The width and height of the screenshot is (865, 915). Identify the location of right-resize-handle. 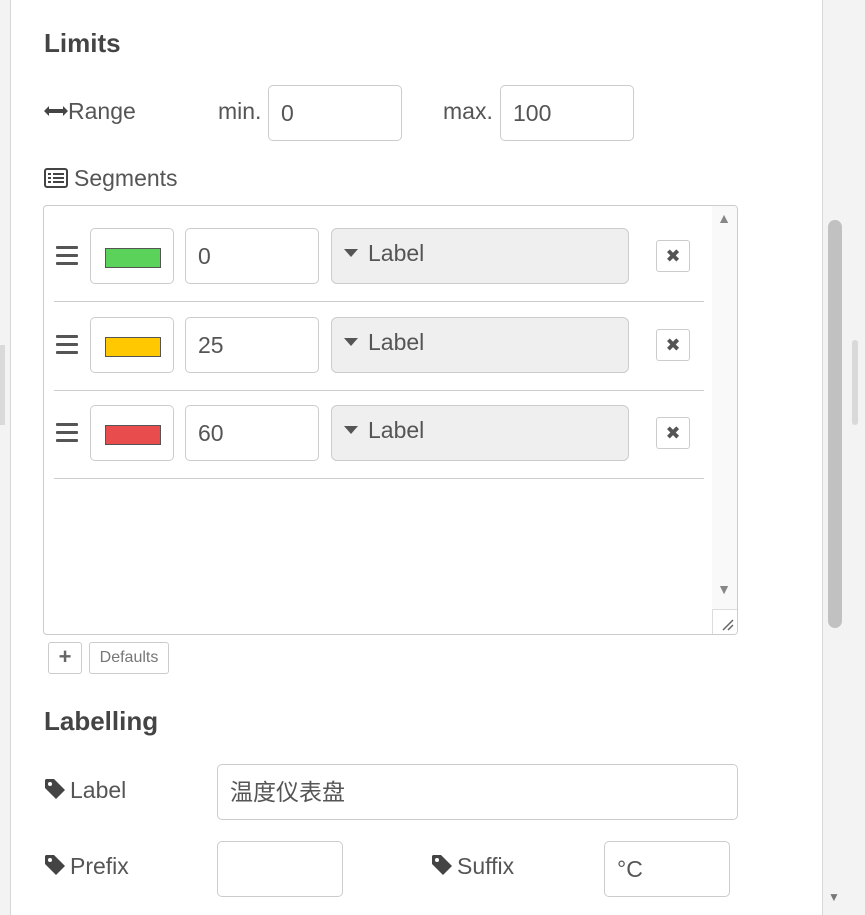
(855, 382).